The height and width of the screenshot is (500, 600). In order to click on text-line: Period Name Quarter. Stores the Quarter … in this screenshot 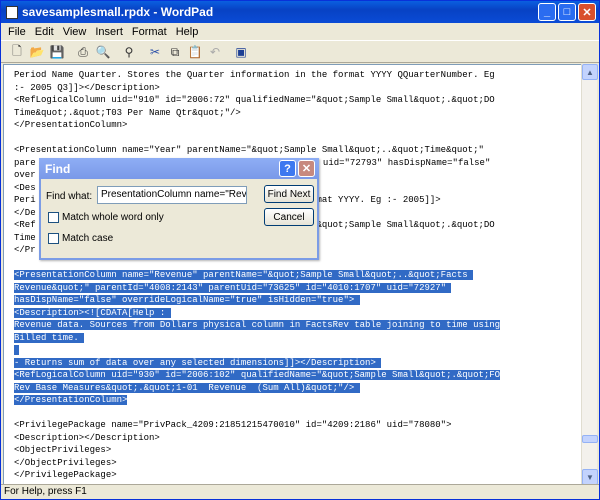, I will do `click(257, 75)`.